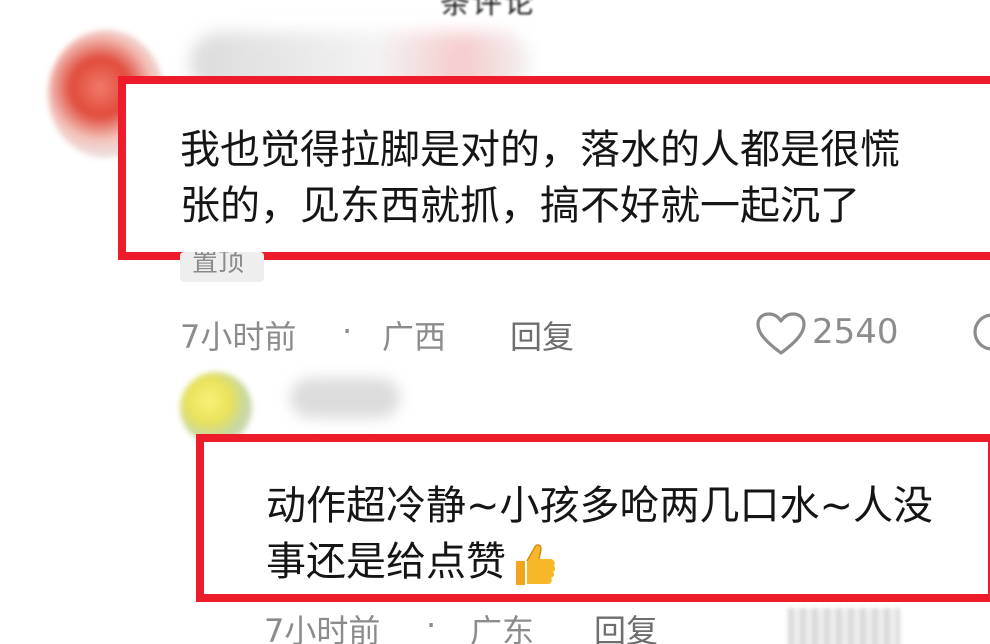 The width and height of the screenshot is (990, 644). What do you see at coordinates (540, 150) in the screenshot?
I see `comment-line: 我也觉得拉脚是对的，落水的人都是很慌` at bounding box center [540, 150].